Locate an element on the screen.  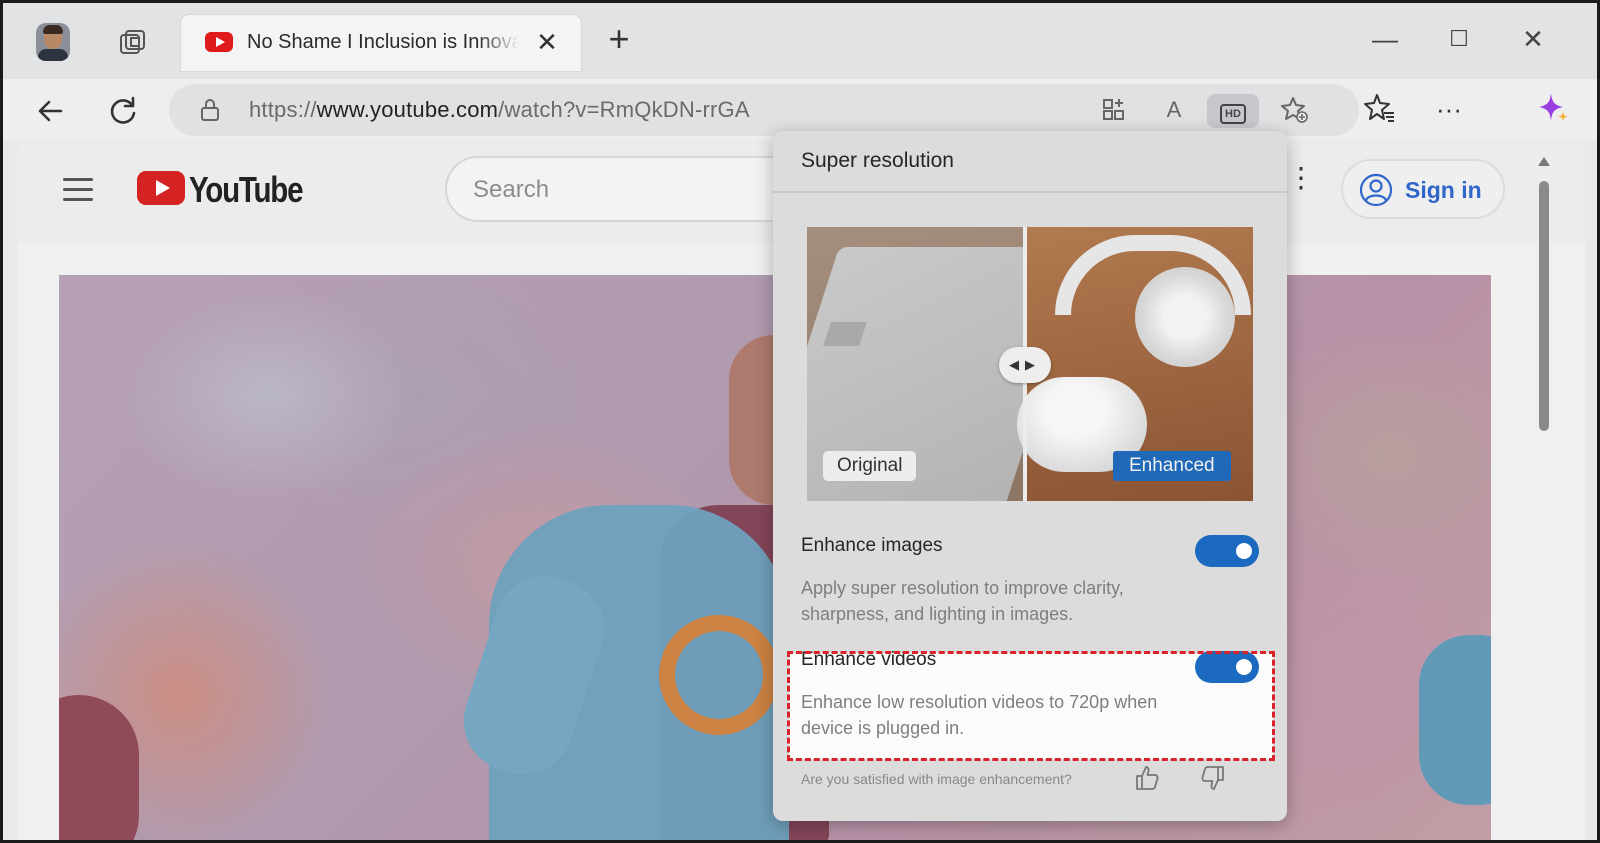
user-icon is located at coordinates (1376, 190).